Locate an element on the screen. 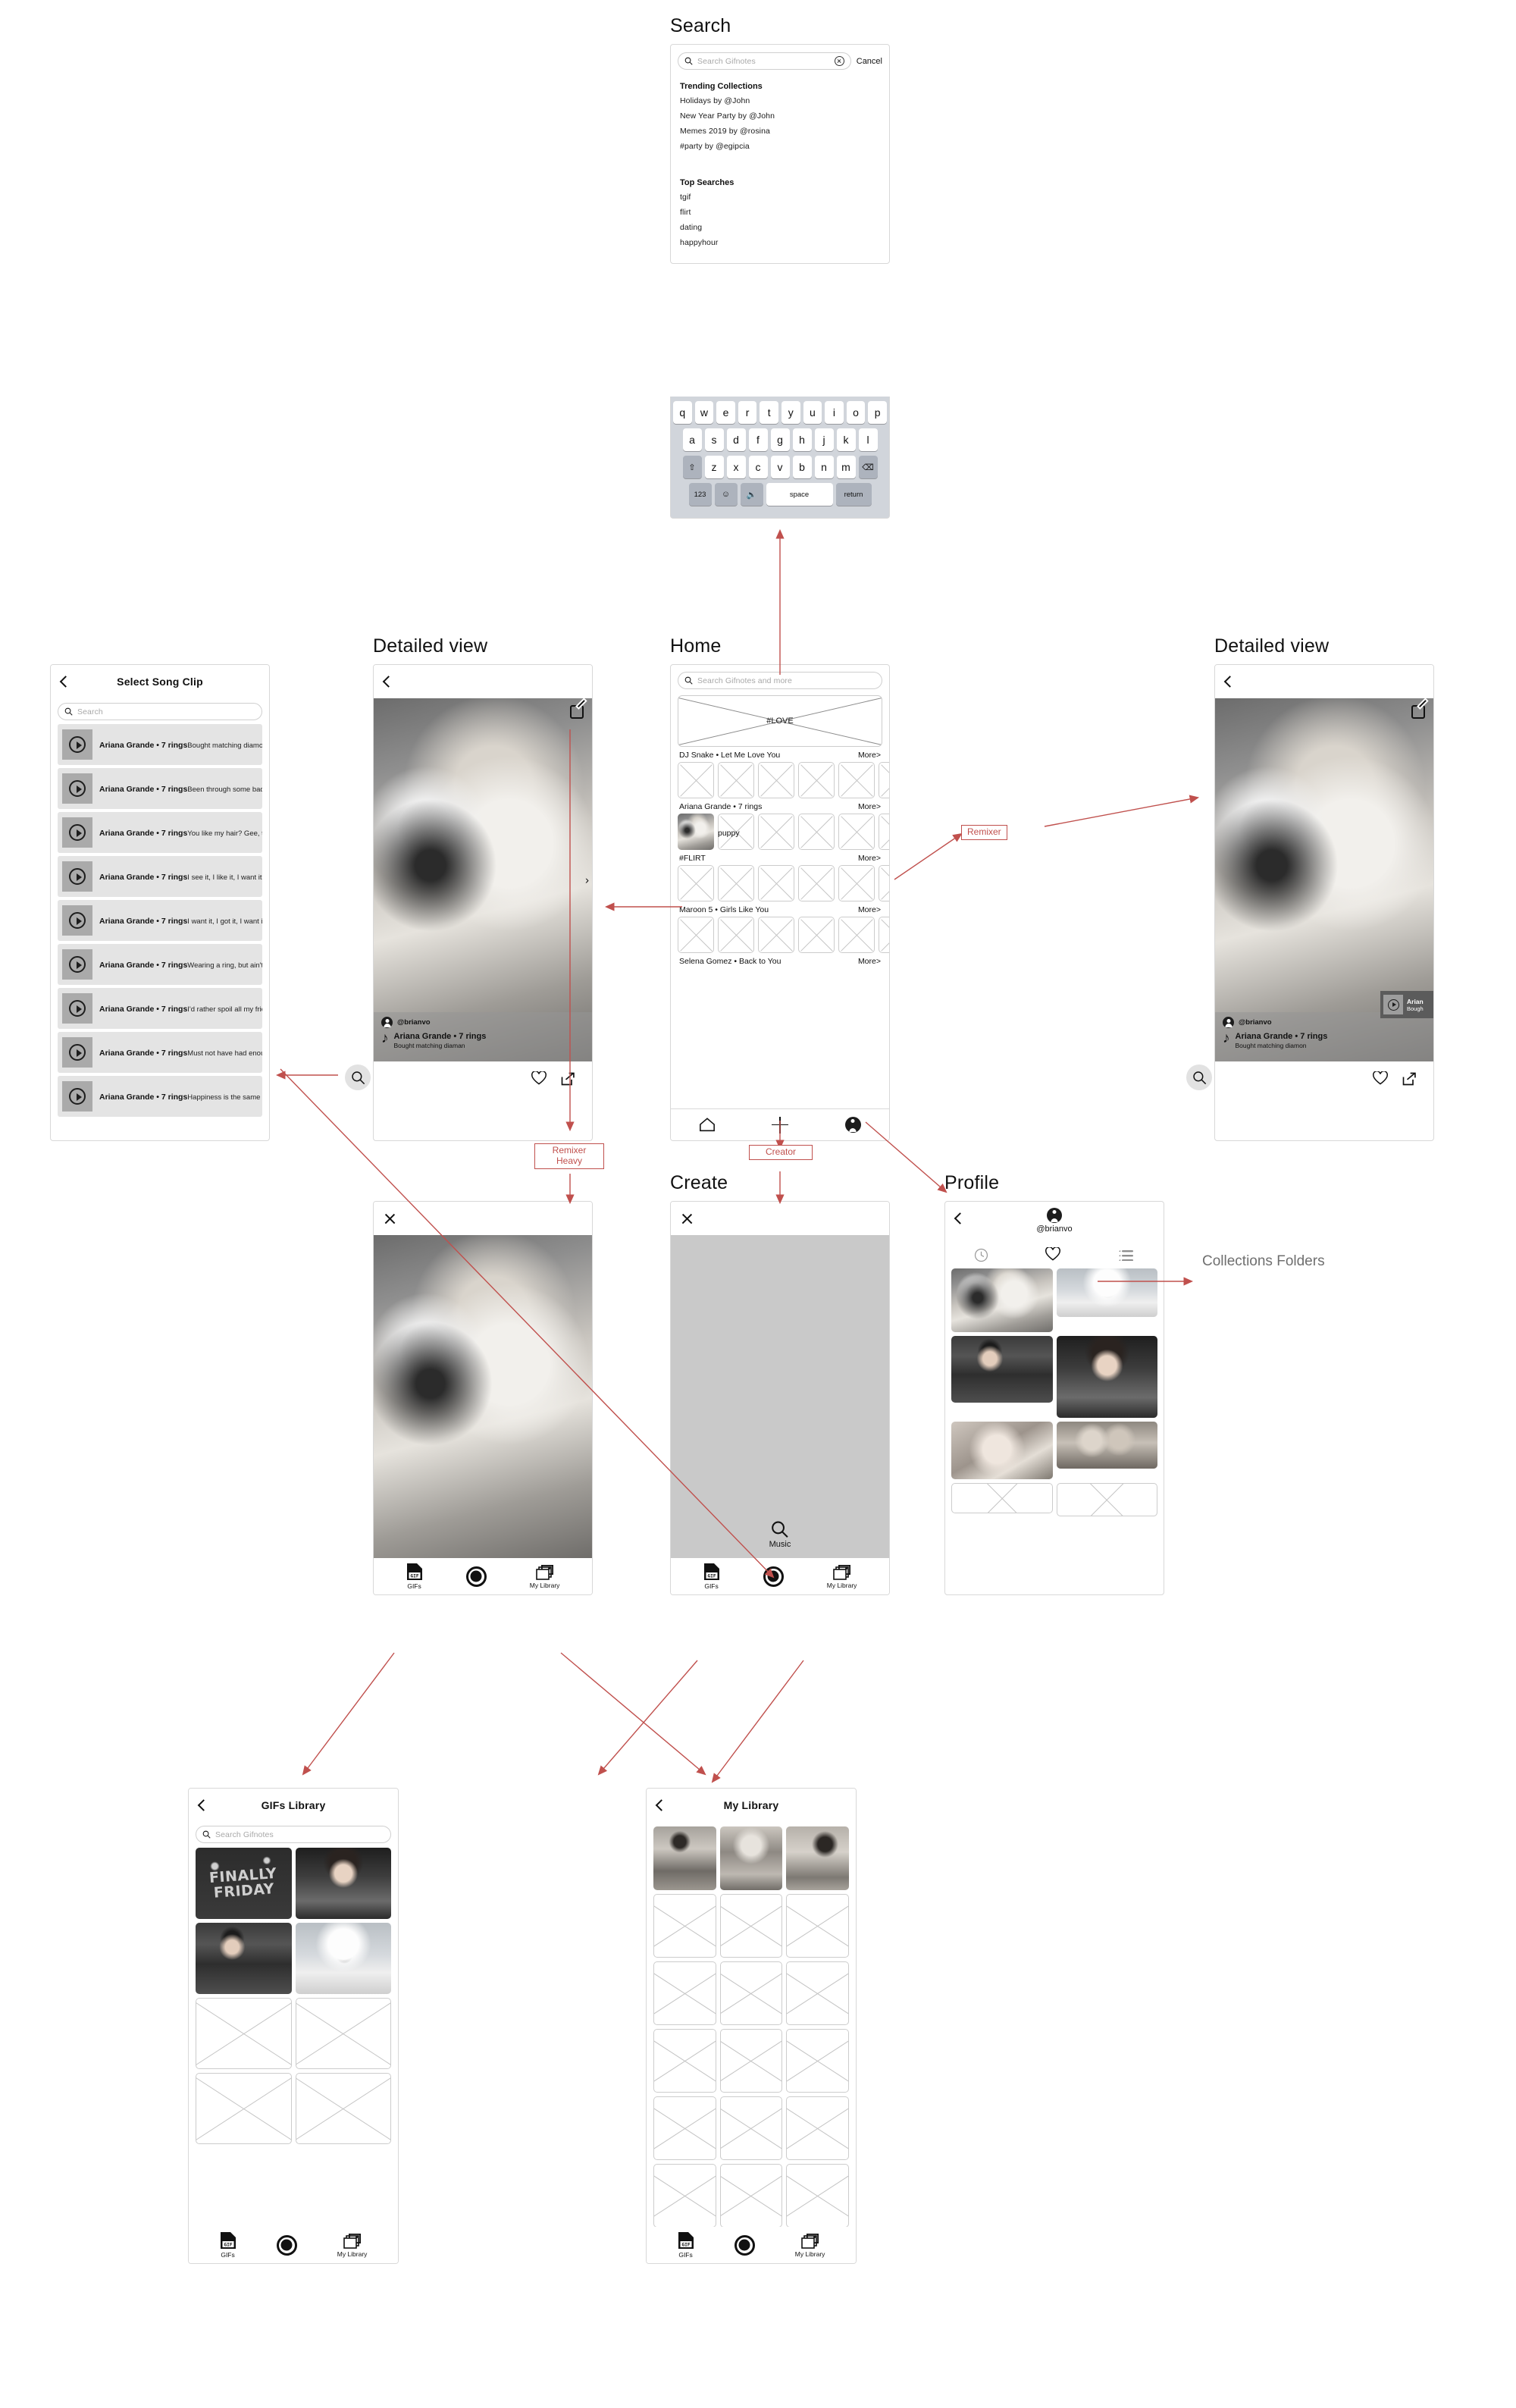  key-i: i is located at coordinates (834, 412).